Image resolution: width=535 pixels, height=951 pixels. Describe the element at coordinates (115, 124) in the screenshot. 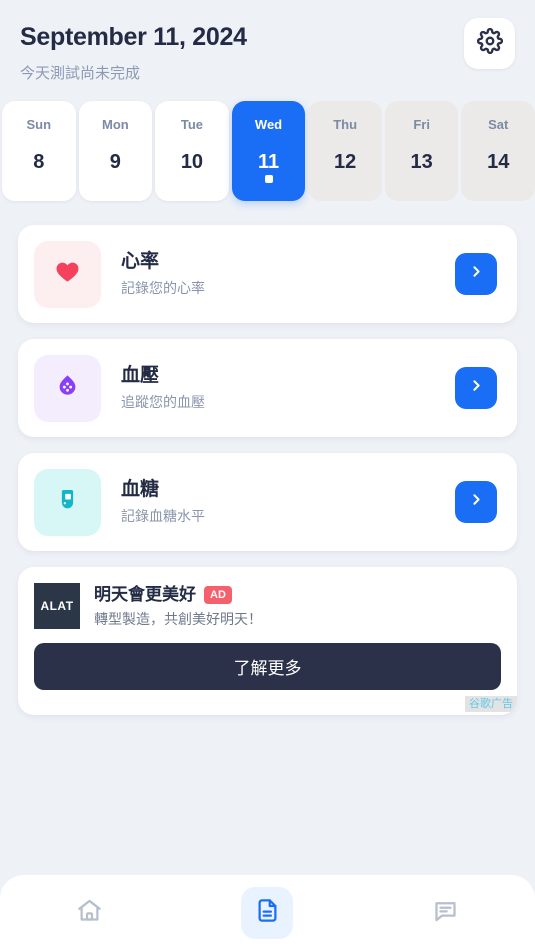

I see `day-label: Mon` at that location.